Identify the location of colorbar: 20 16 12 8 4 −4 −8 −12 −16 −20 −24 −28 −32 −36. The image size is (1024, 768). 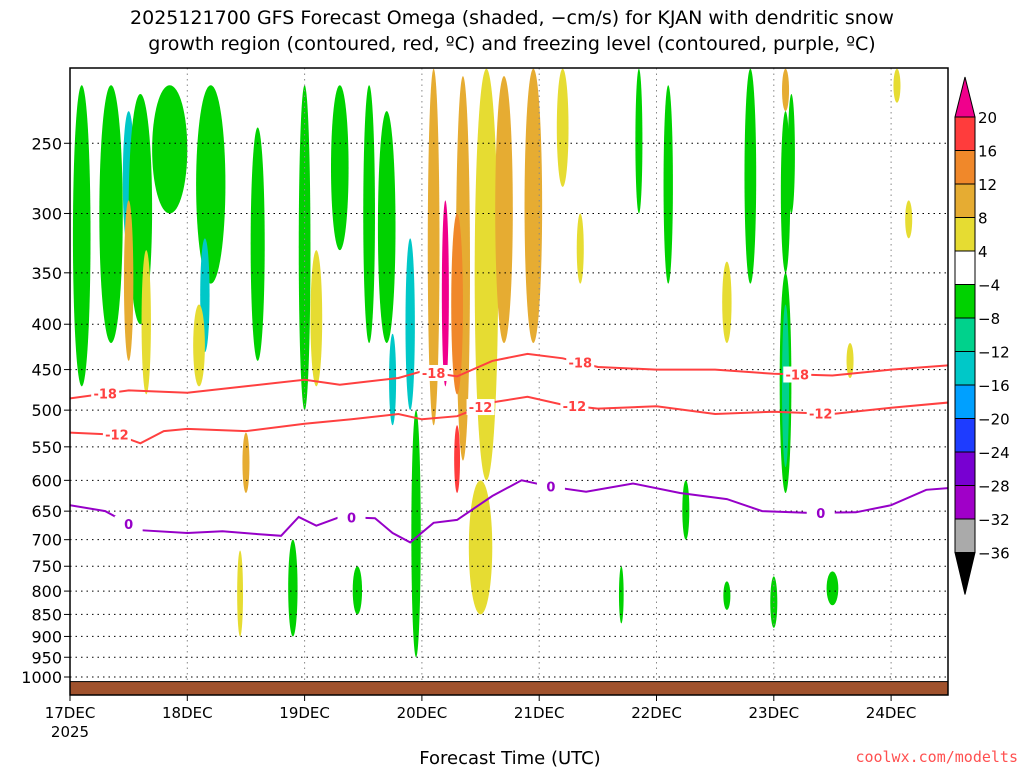
(982, 335).